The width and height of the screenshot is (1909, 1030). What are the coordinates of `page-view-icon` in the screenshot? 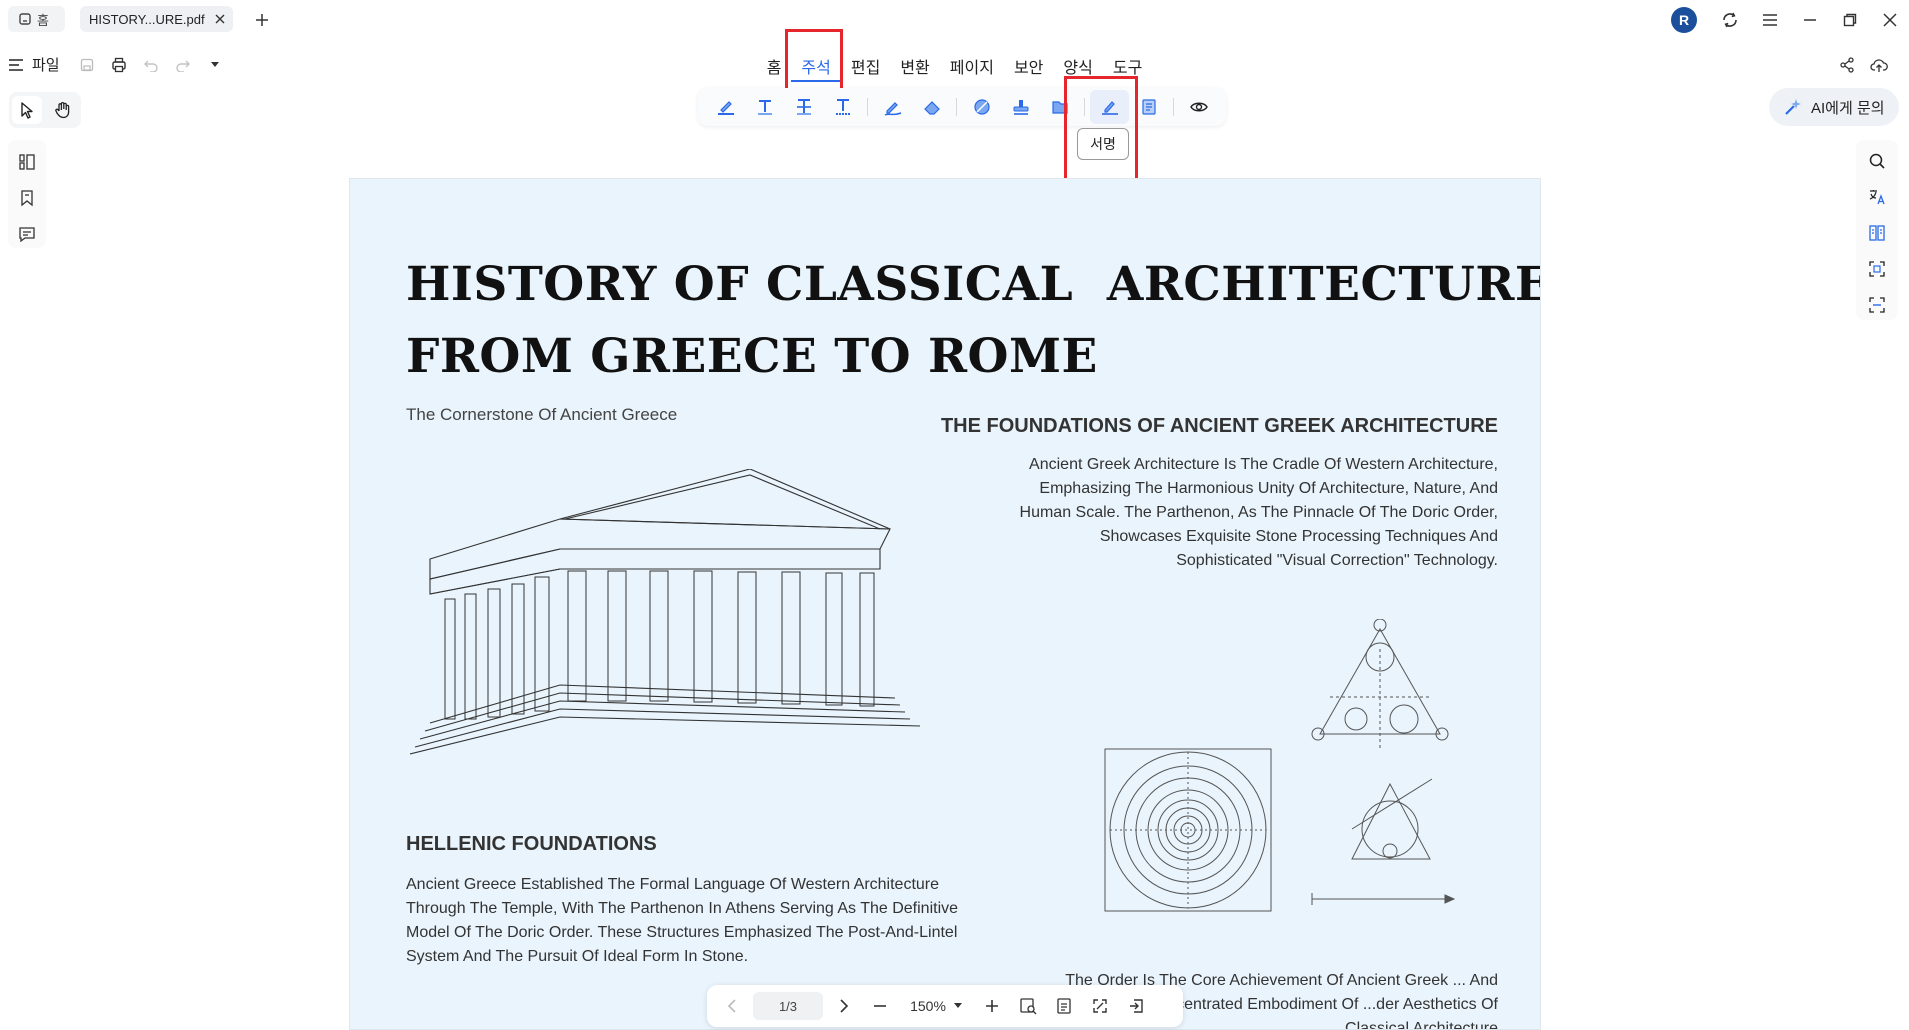 It's located at (1064, 1006).